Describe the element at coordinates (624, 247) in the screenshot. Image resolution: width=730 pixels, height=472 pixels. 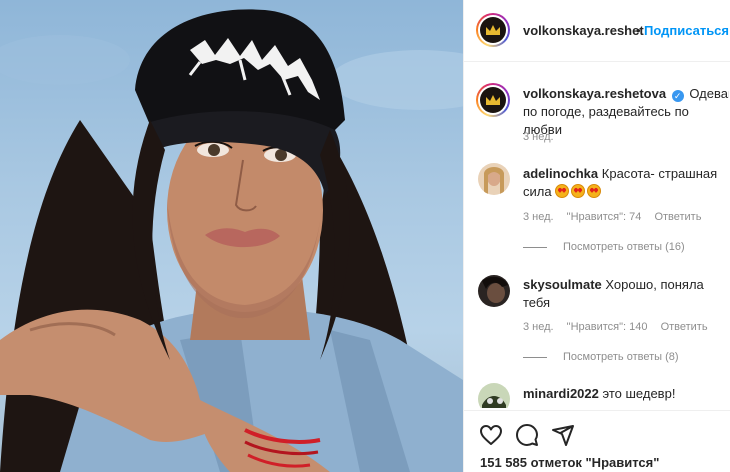
I see `view-replies-label: Посмотреть ответы (16)` at that location.